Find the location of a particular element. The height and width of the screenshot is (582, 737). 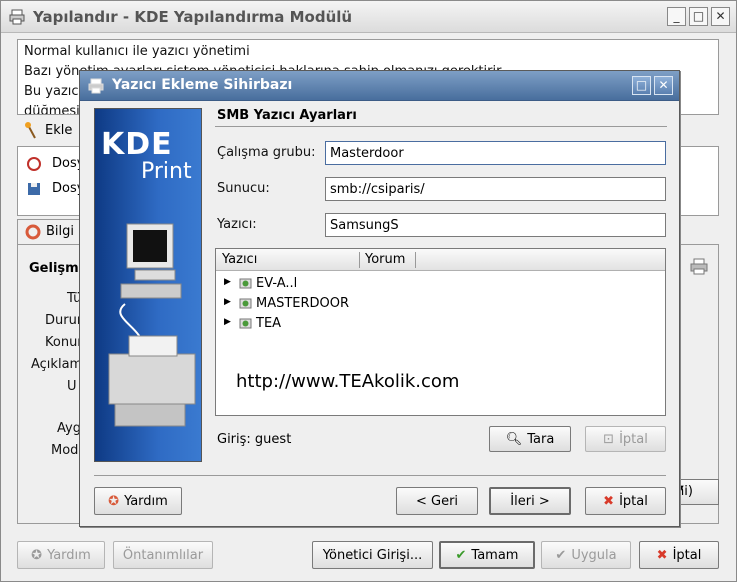

banner-kde: KDE is located at coordinates (137, 144).